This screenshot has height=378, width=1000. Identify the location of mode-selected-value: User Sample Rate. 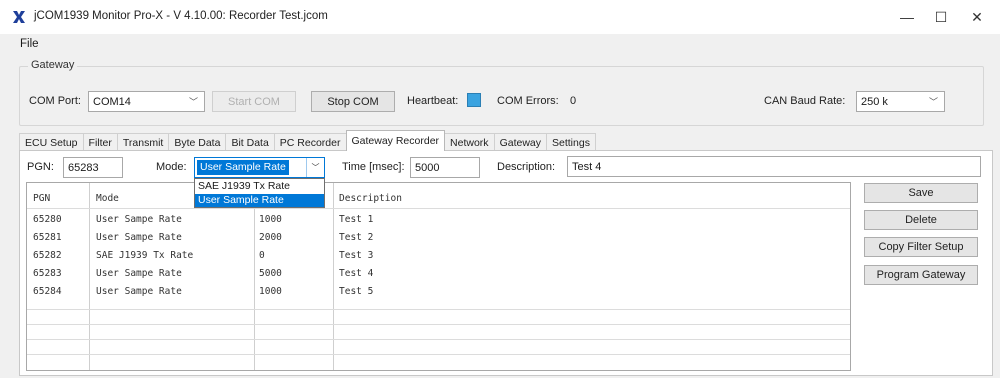
(243, 167).